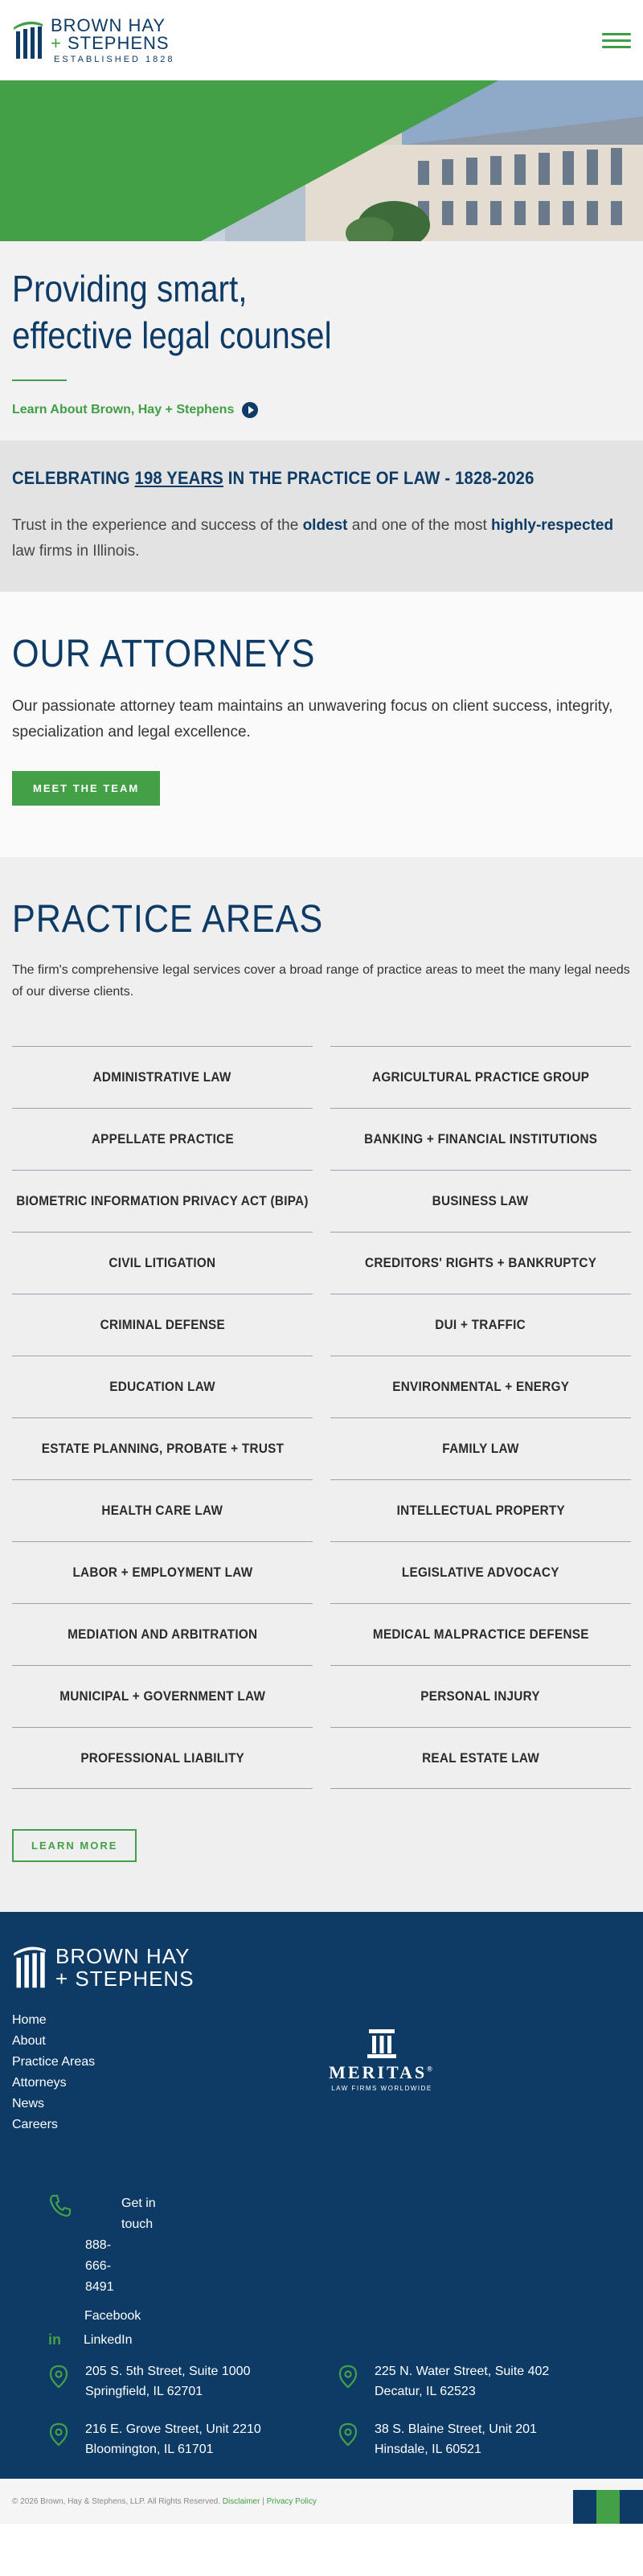 Image resolution: width=643 pixels, height=2576 pixels. I want to click on attorneys-title: OUR ATTORNEYS, so click(164, 654).